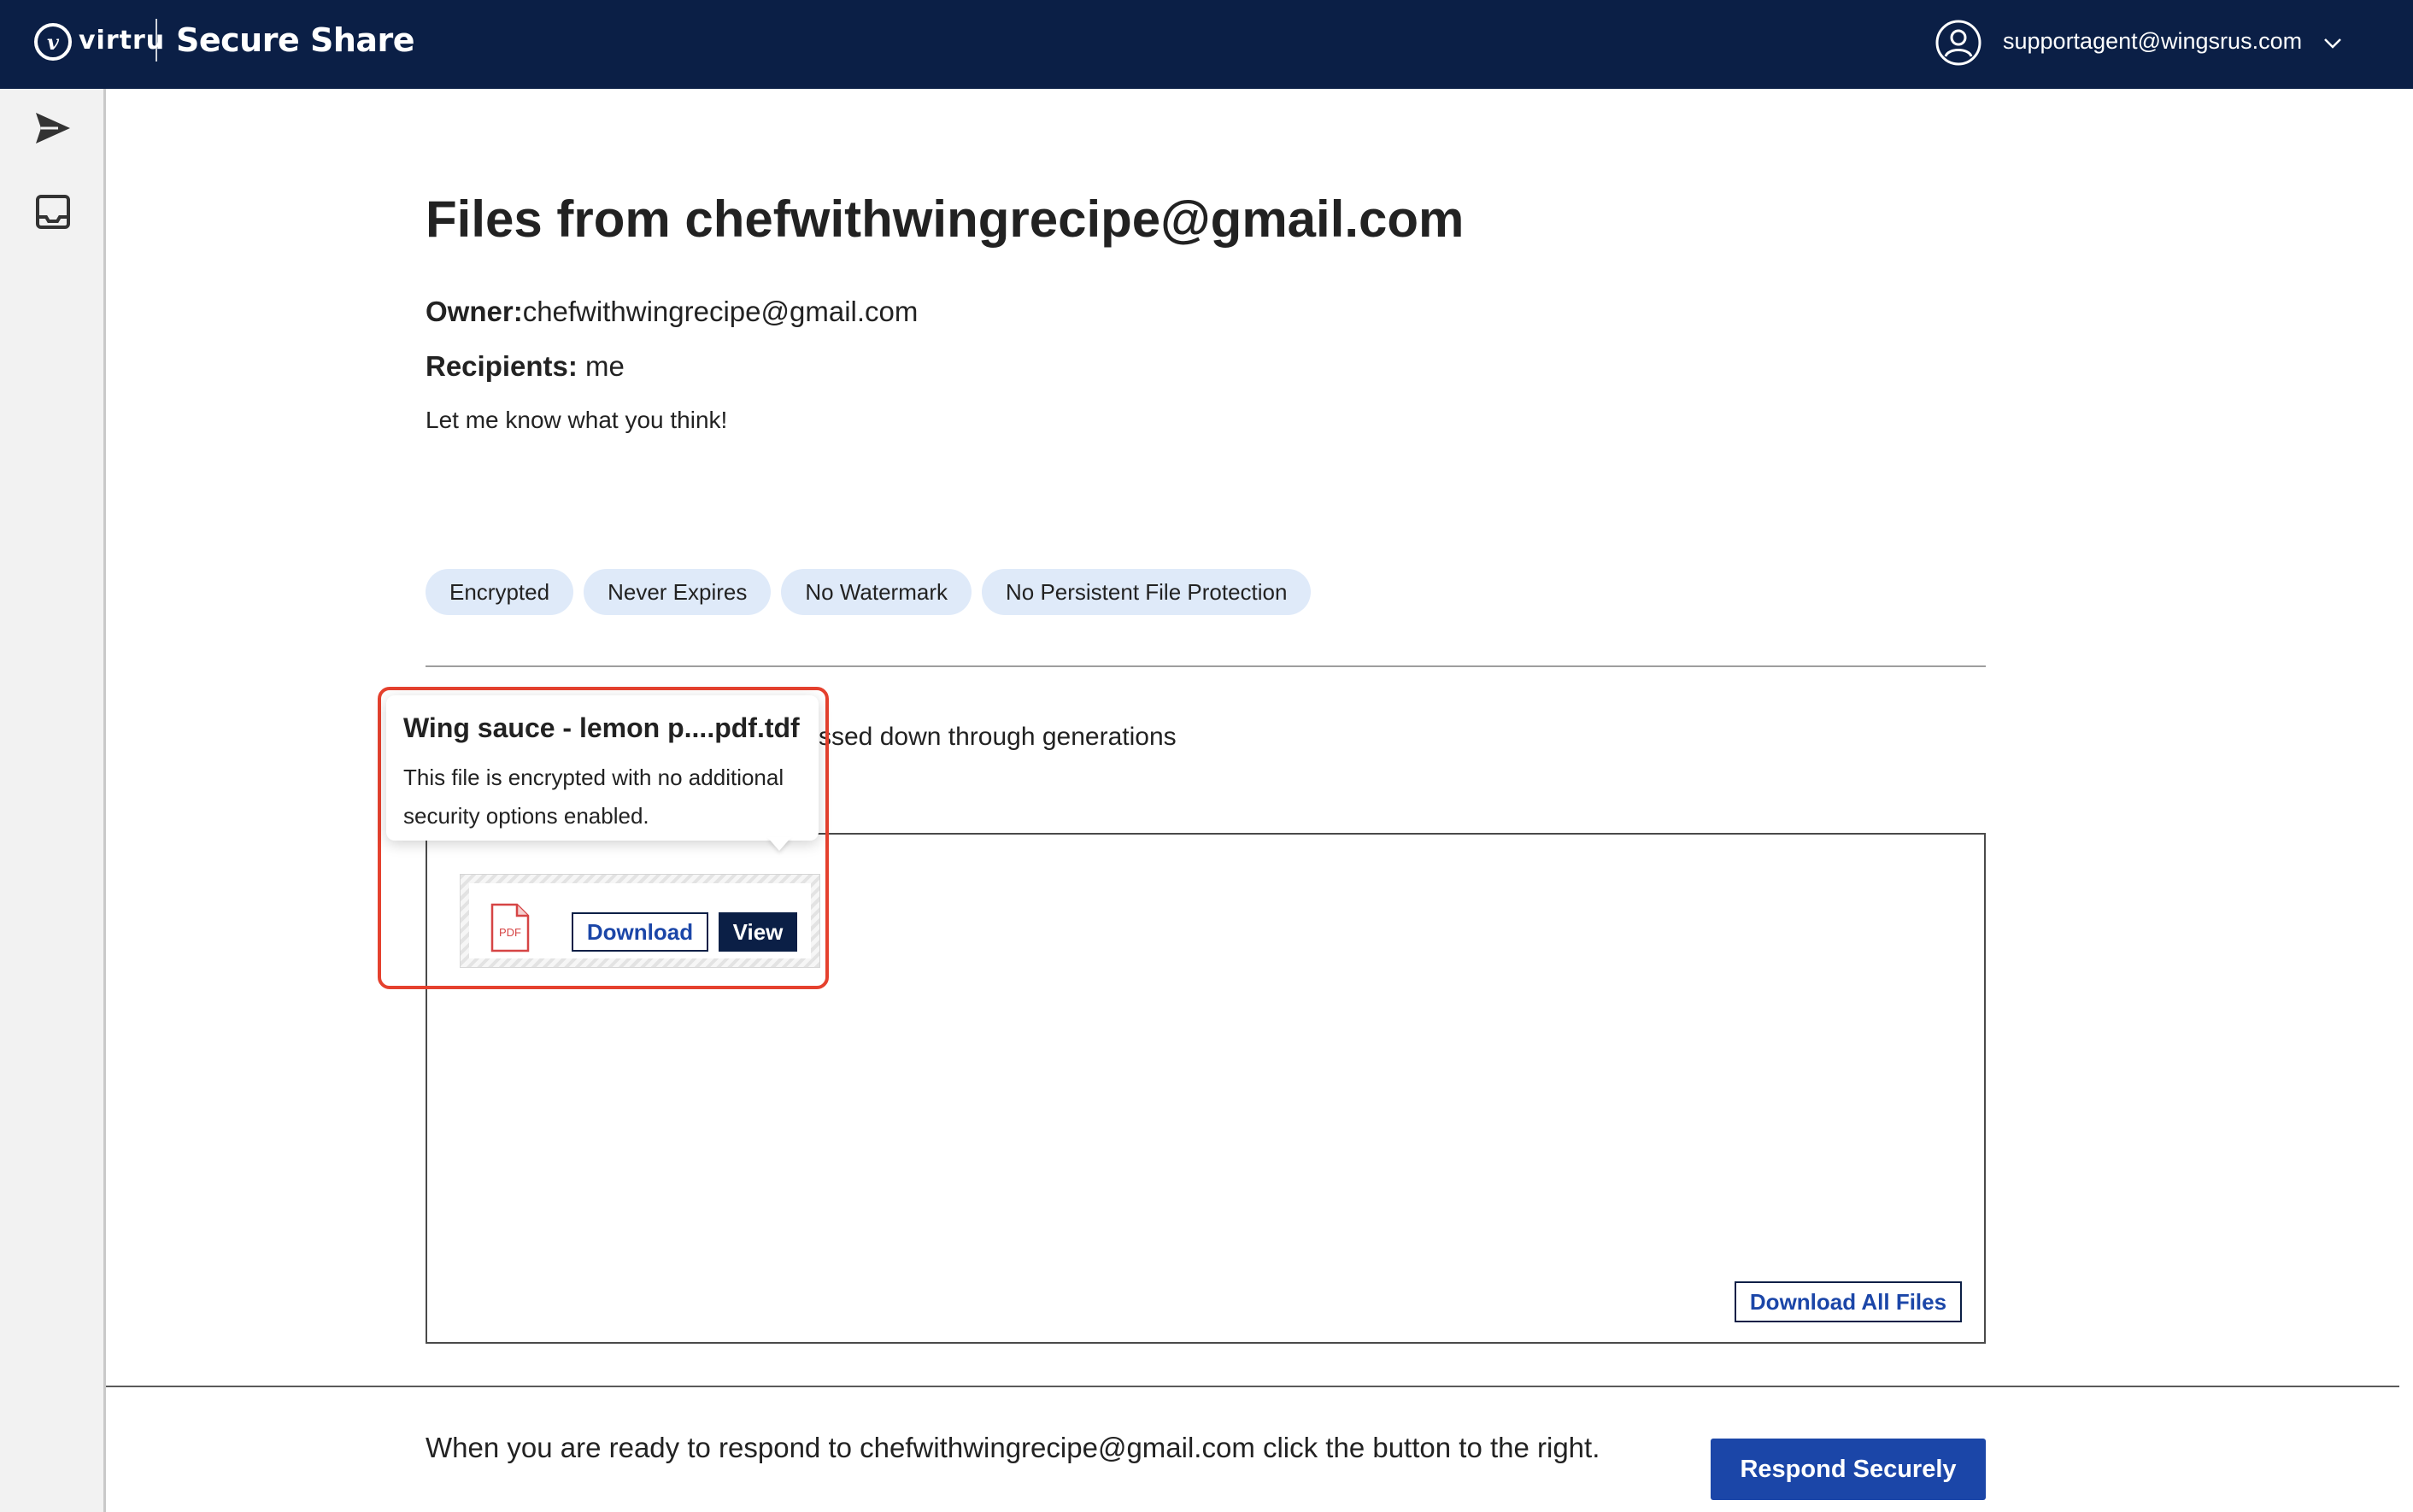 The image size is (2413, 1512). What do you see at coordinates (1253, 1386) in the screenshot?
I see `footer-divider` at bounding box center [1253, 1386].